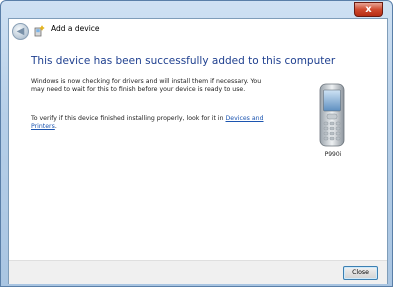  I want to click on mobile-phone-icon, so click(332, 115).